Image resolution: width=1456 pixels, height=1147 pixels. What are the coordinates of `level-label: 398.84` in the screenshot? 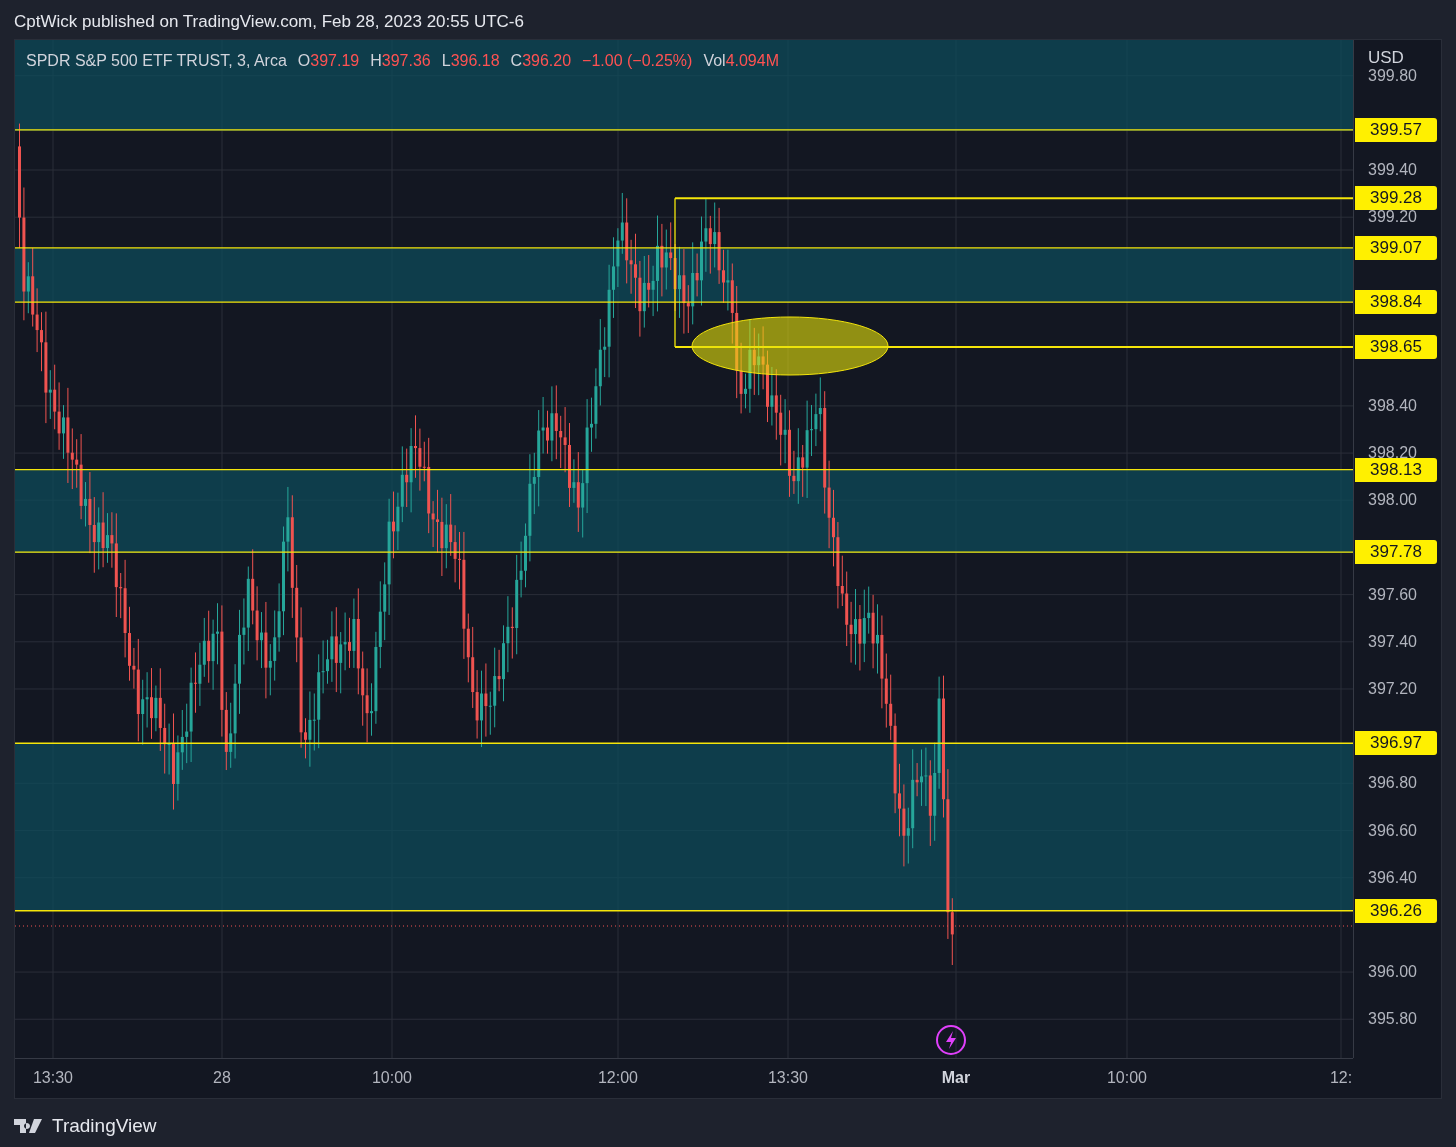 It's located at (1396, 302).